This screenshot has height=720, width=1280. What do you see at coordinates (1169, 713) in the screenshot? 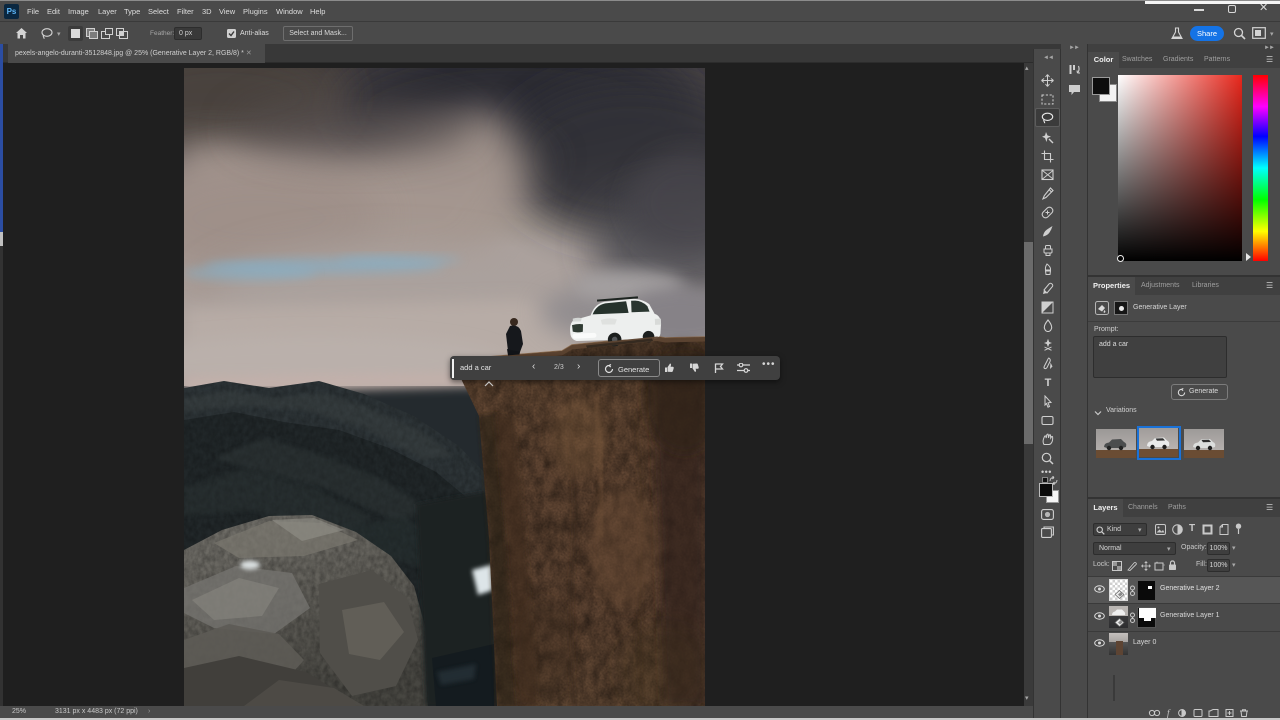
I see `svg-text: f` at bounding box center [1169, 713].